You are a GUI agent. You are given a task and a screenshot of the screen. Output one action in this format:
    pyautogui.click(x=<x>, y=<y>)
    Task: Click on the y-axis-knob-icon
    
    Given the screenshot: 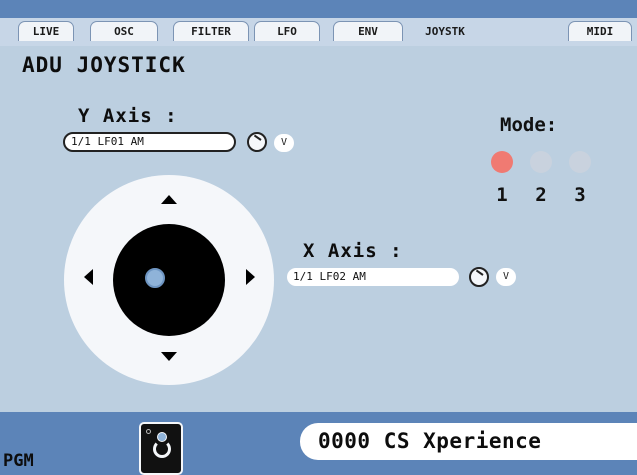 What is the action you would take?
    pyautogui.click(x=257, y=142)
    